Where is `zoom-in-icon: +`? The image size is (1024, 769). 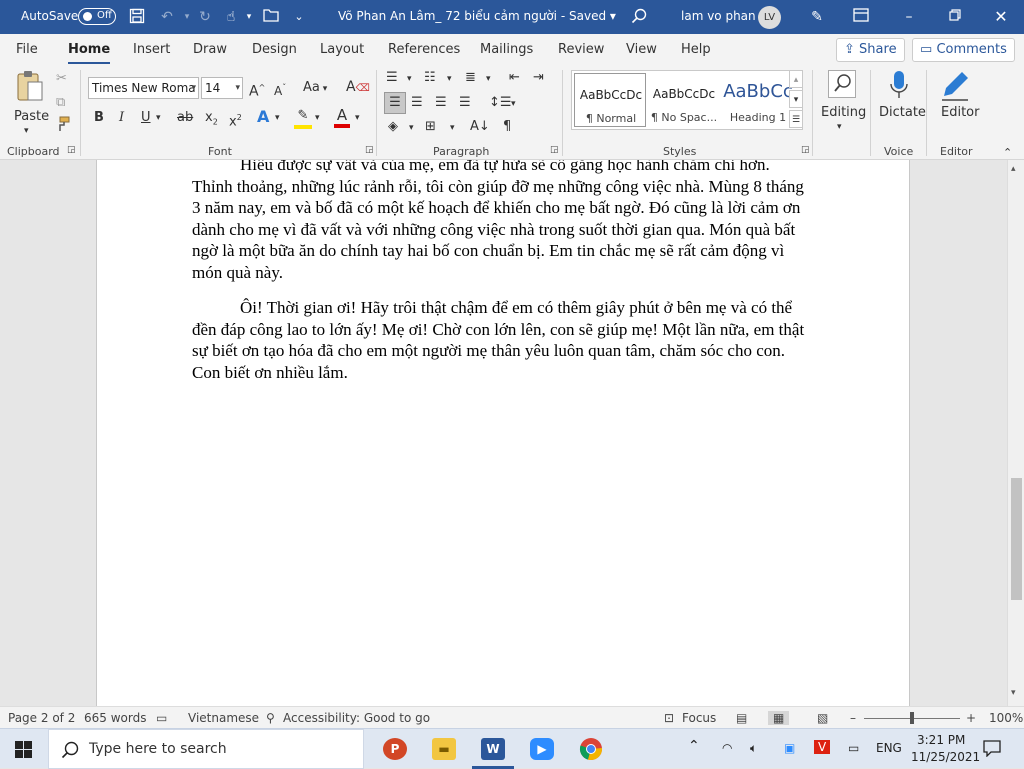 zoom-in-icon: + is located at coordinates (971, 718).